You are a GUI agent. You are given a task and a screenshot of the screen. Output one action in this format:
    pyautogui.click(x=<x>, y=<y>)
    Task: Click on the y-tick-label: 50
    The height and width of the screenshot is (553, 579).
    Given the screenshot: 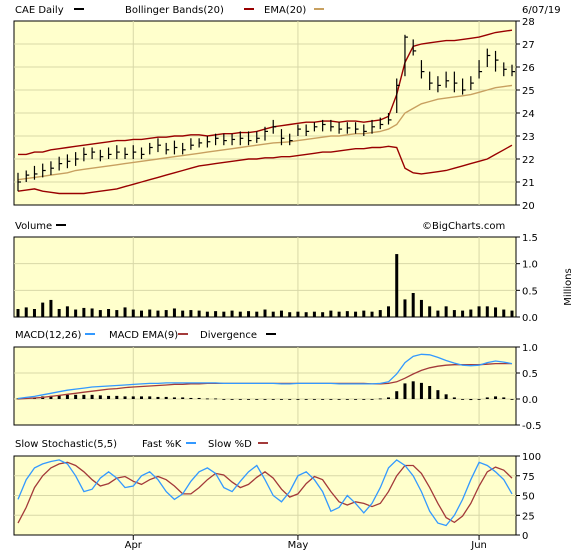 What is the action you would take?
    pyautogui.click(x=528, y=497)
    